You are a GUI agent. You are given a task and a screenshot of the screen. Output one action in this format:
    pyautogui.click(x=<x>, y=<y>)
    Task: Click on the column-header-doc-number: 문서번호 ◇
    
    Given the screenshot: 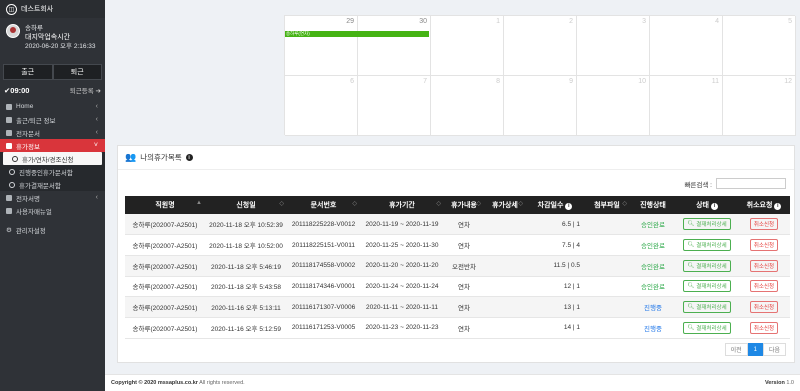 What is the action you would take?
    pyautogui.click(x=323, y=205)
    